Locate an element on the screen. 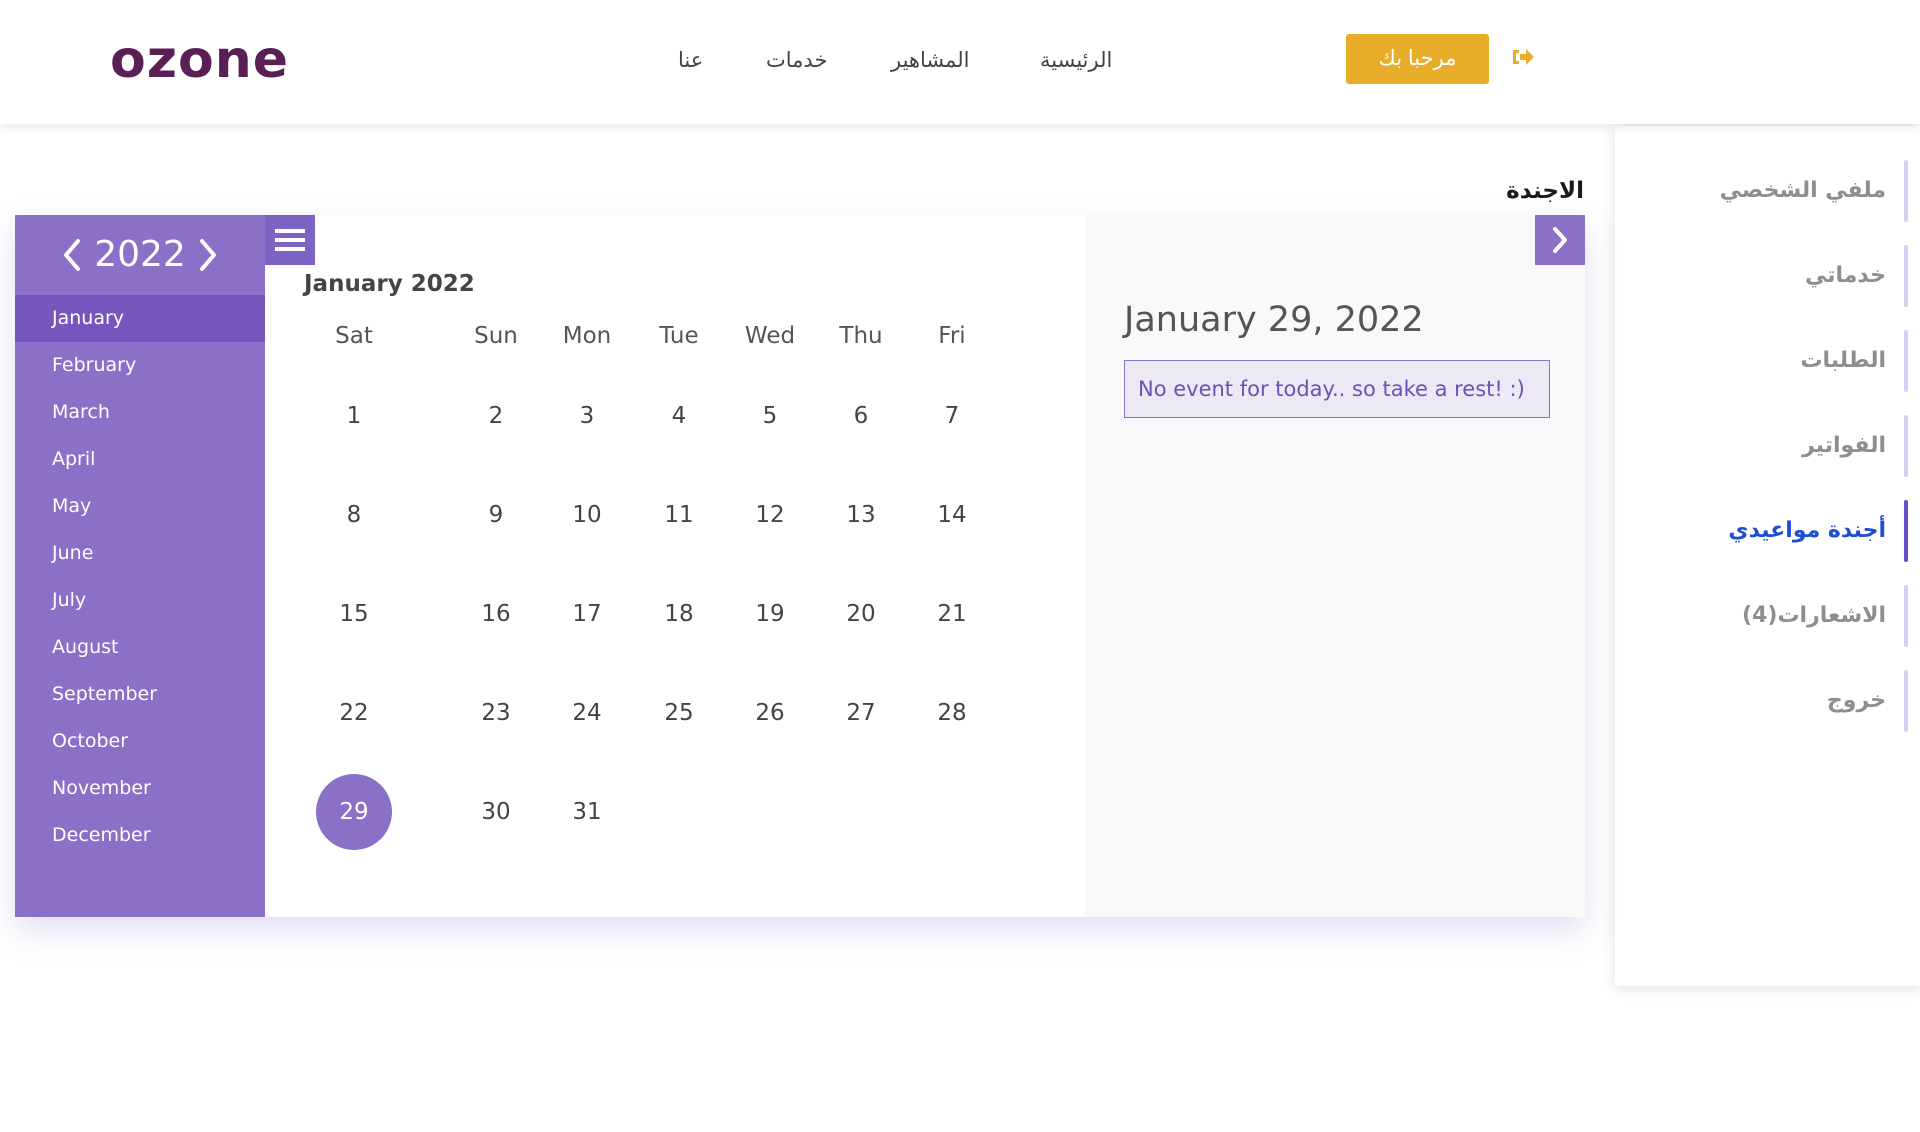 The image size is (1920, 1132). sidebar-item-logout: خروج is located at coordinates (1767, 701).